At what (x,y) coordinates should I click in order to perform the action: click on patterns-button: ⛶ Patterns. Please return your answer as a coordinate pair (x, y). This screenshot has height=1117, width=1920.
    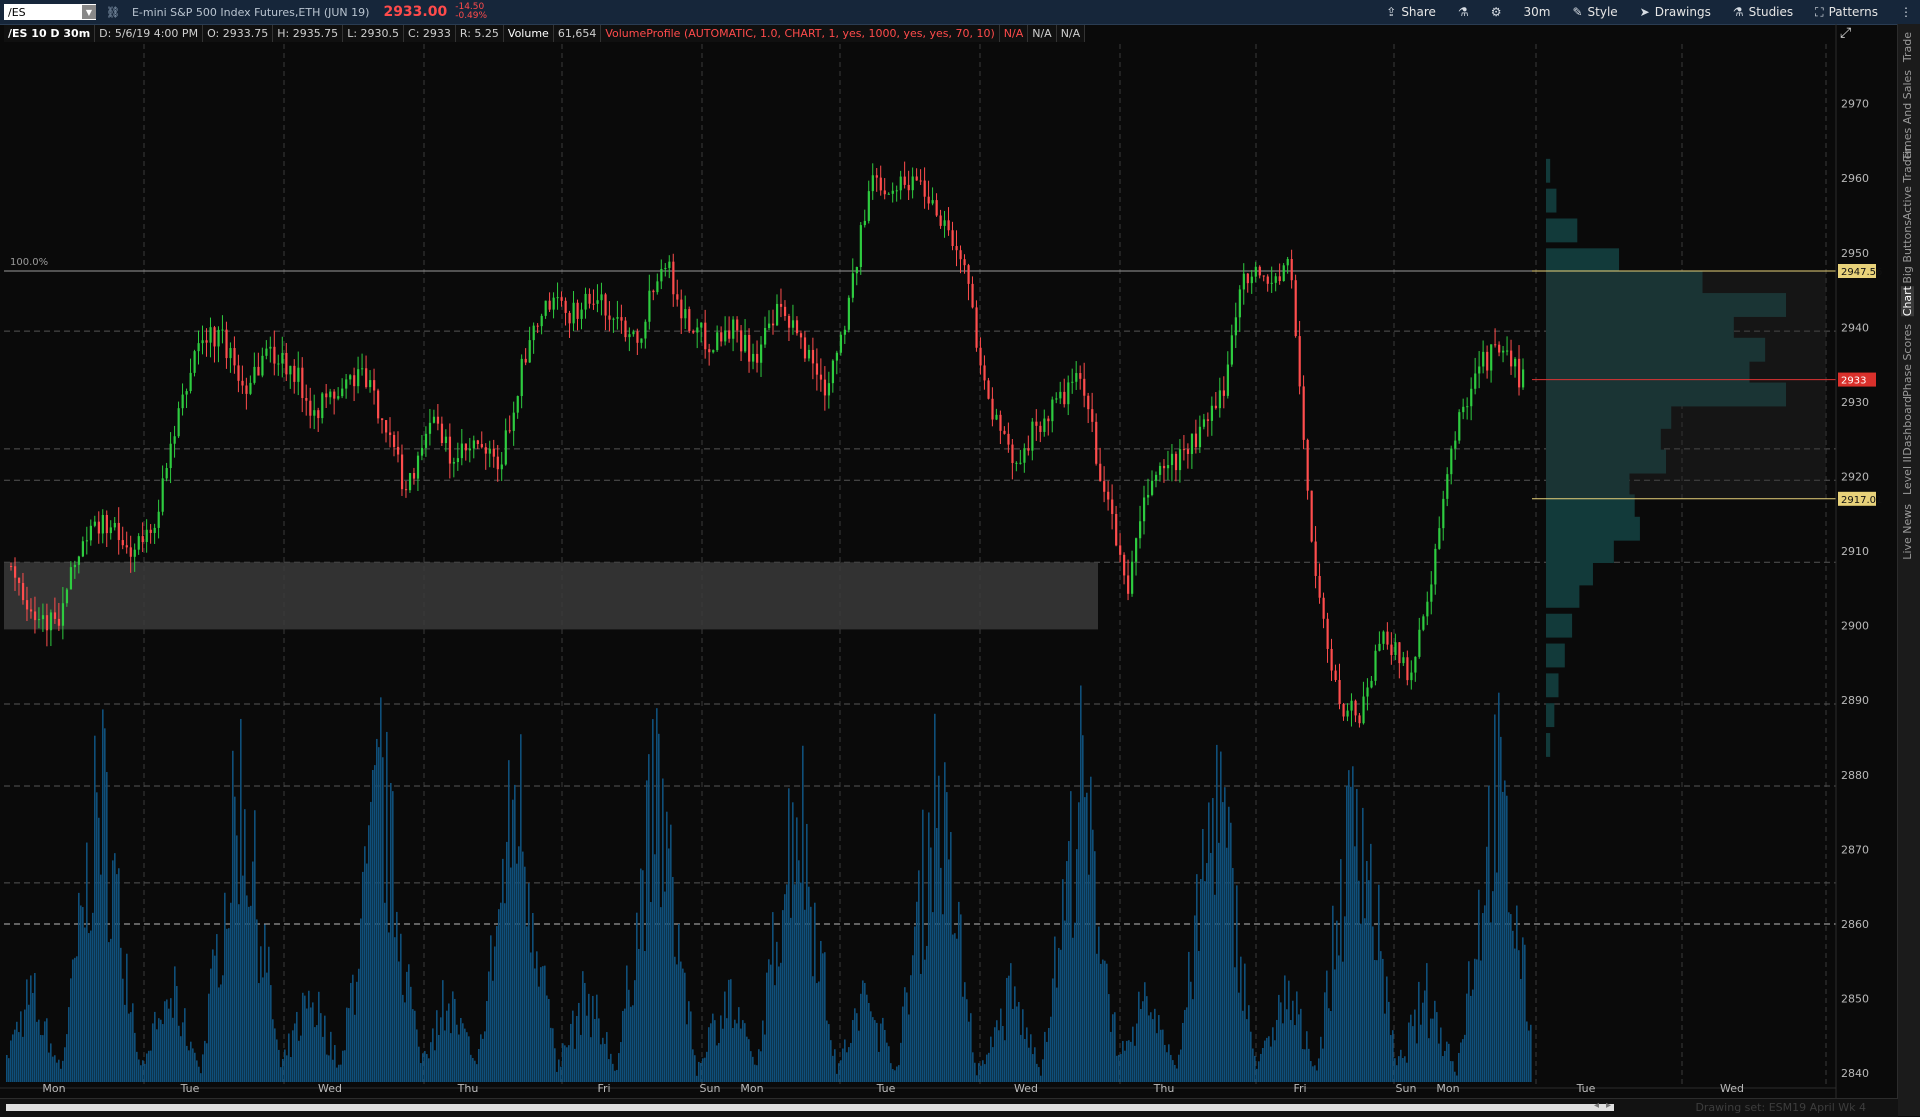
    Looking at the image, I should click on (1846, 12).